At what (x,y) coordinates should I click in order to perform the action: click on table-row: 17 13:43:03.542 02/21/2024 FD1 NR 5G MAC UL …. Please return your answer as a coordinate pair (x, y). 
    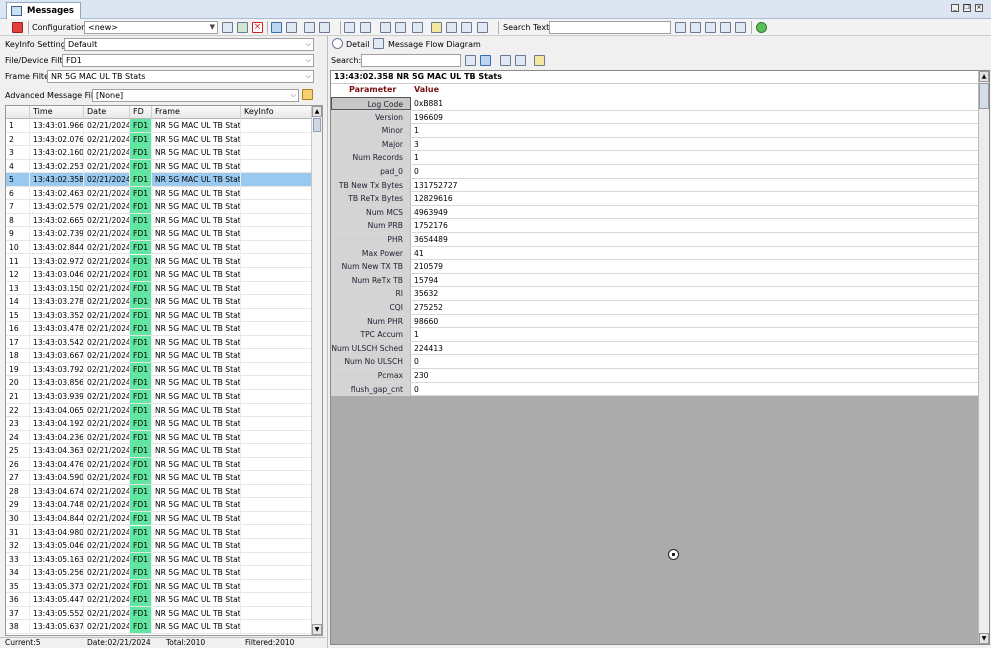
    Looking at the image, I should click on (159, 342).